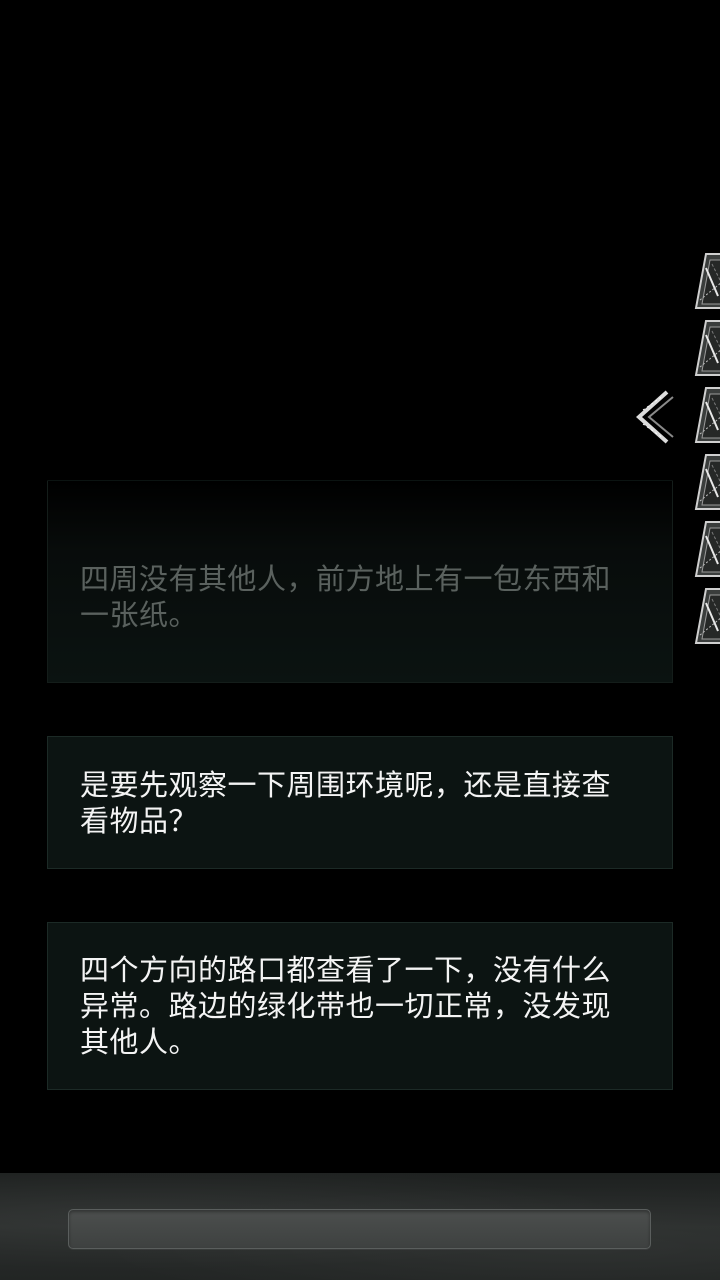 The image size is (720, 1280). What do you see at coordinates (346, 803) in the screenshot?
I see `message-text: 是要先观察一下周围环境呢，还是直接查看物品？` at bounding box center [346, 803].